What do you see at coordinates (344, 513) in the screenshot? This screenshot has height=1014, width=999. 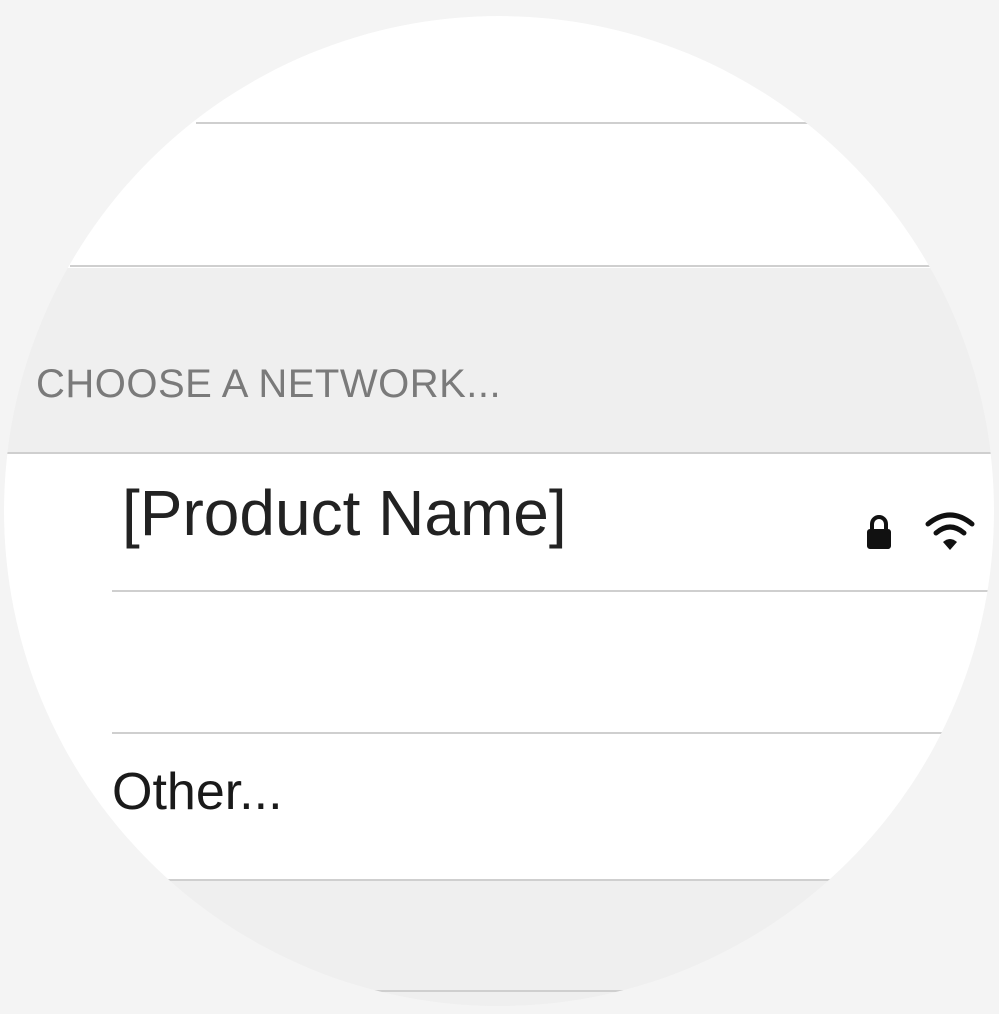 I see `network-name: [Product Name]` at bounding box center [344, 513].